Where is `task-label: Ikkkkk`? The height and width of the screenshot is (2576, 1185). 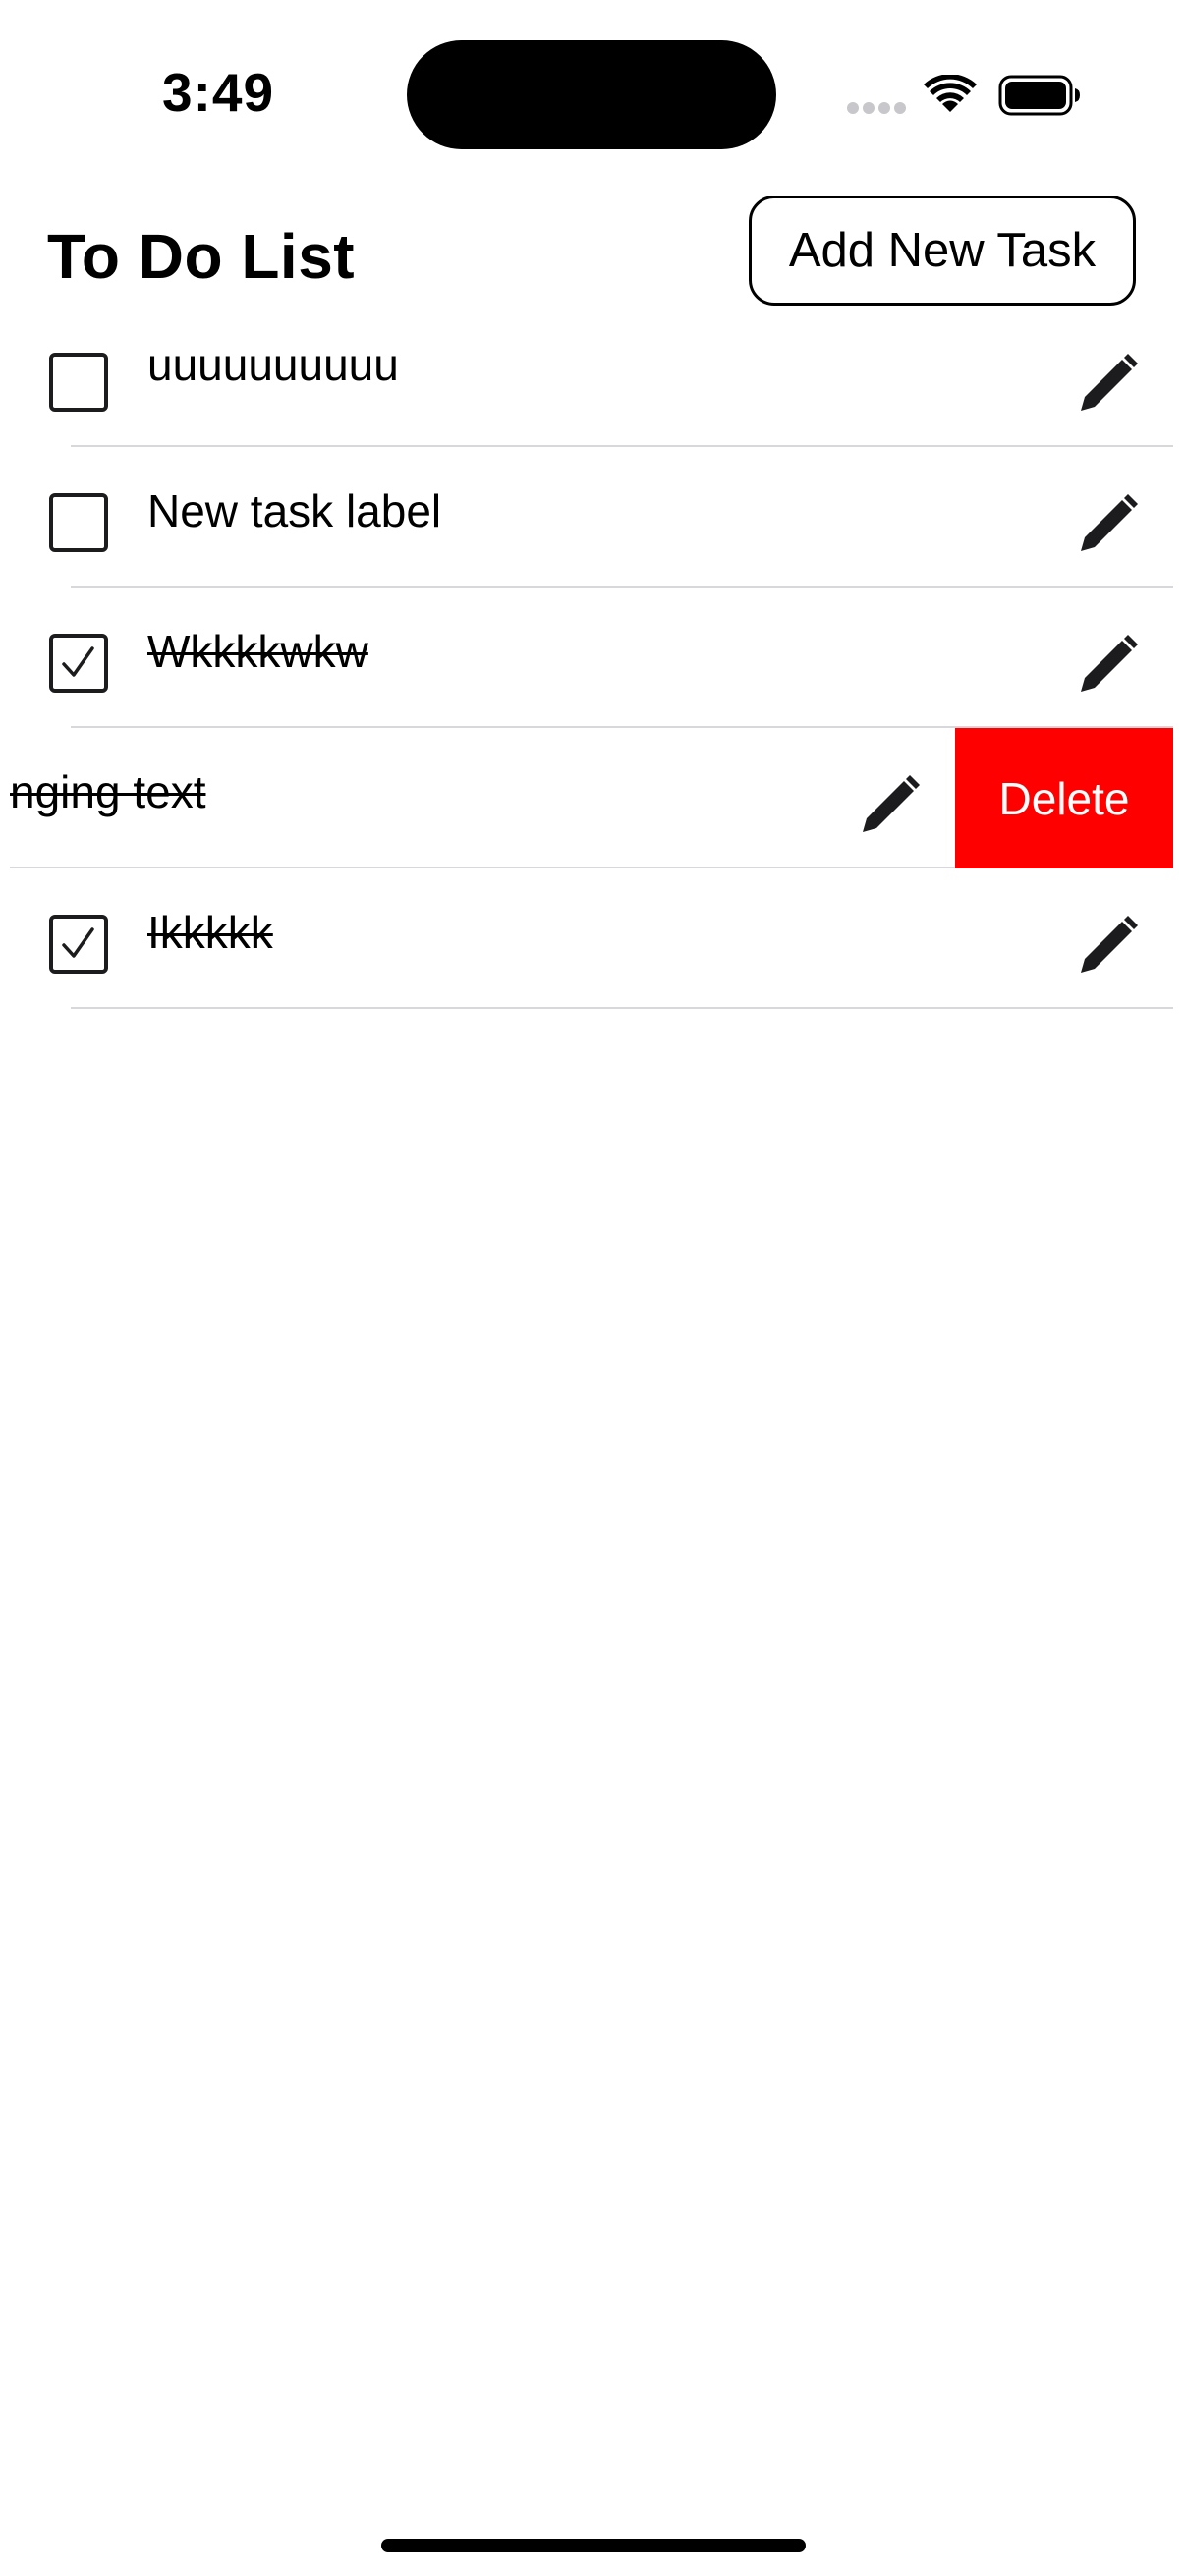
task-label: Ikkkkk is located at coordinates (210, 932).